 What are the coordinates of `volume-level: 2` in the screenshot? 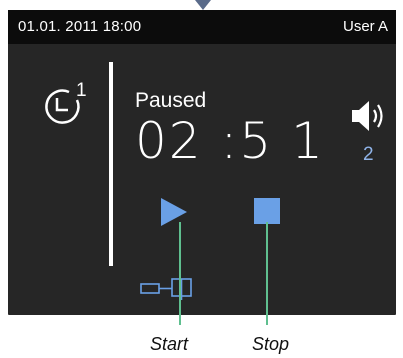 It's located at (368, 154).